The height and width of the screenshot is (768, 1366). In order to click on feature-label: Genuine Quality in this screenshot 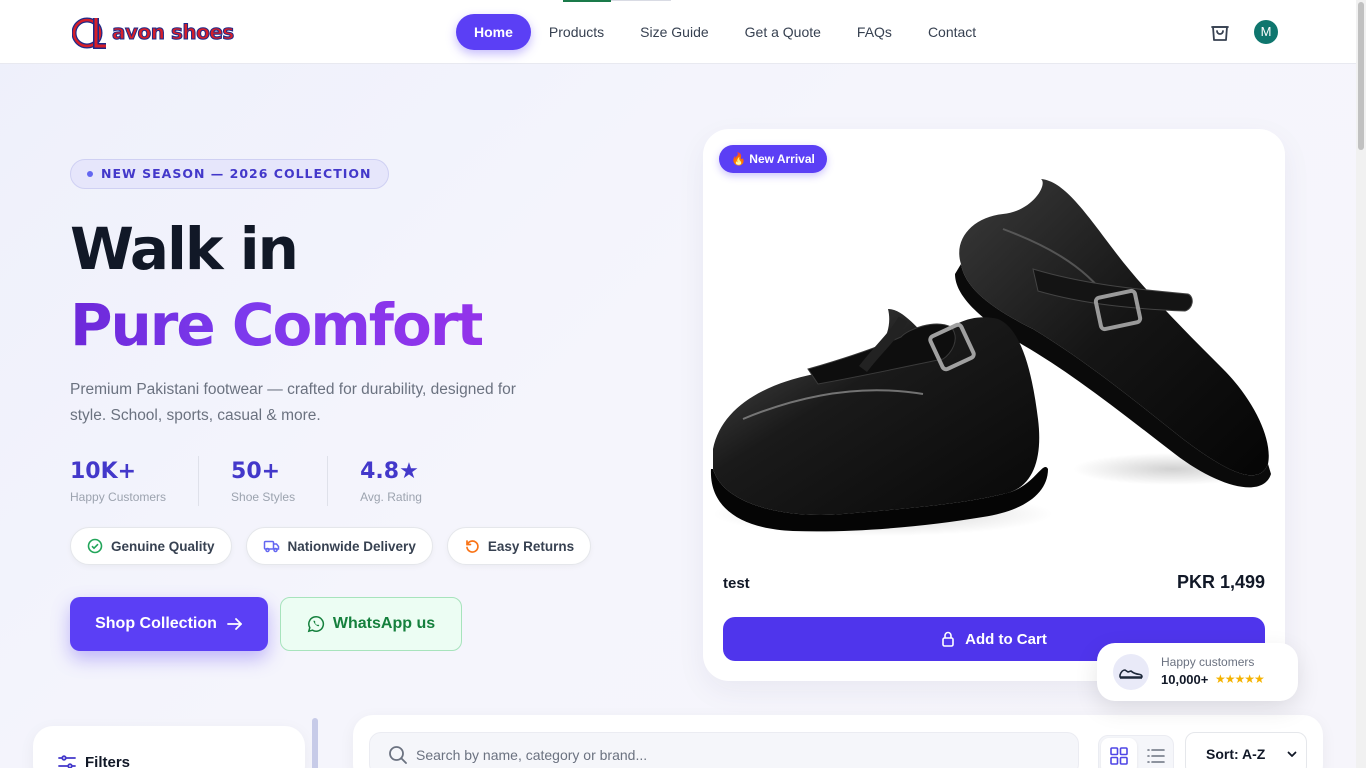, I will do `click(163, 546)`.